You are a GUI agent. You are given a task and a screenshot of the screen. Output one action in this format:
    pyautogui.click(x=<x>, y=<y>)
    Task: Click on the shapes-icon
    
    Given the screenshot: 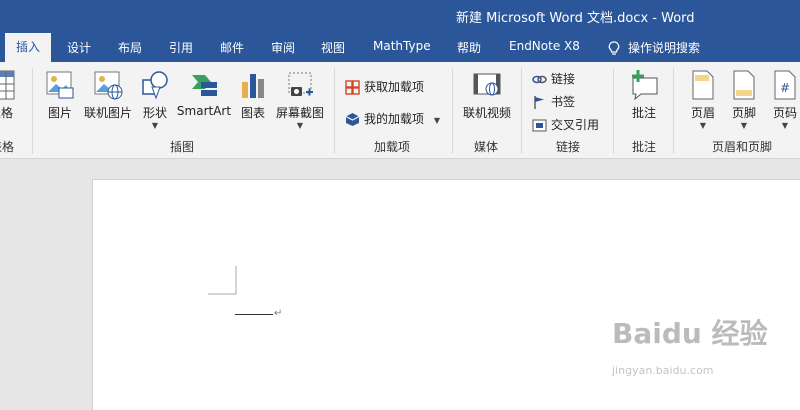 What is the action you would take?
    pyautogui.click(x=155, y=85)
    